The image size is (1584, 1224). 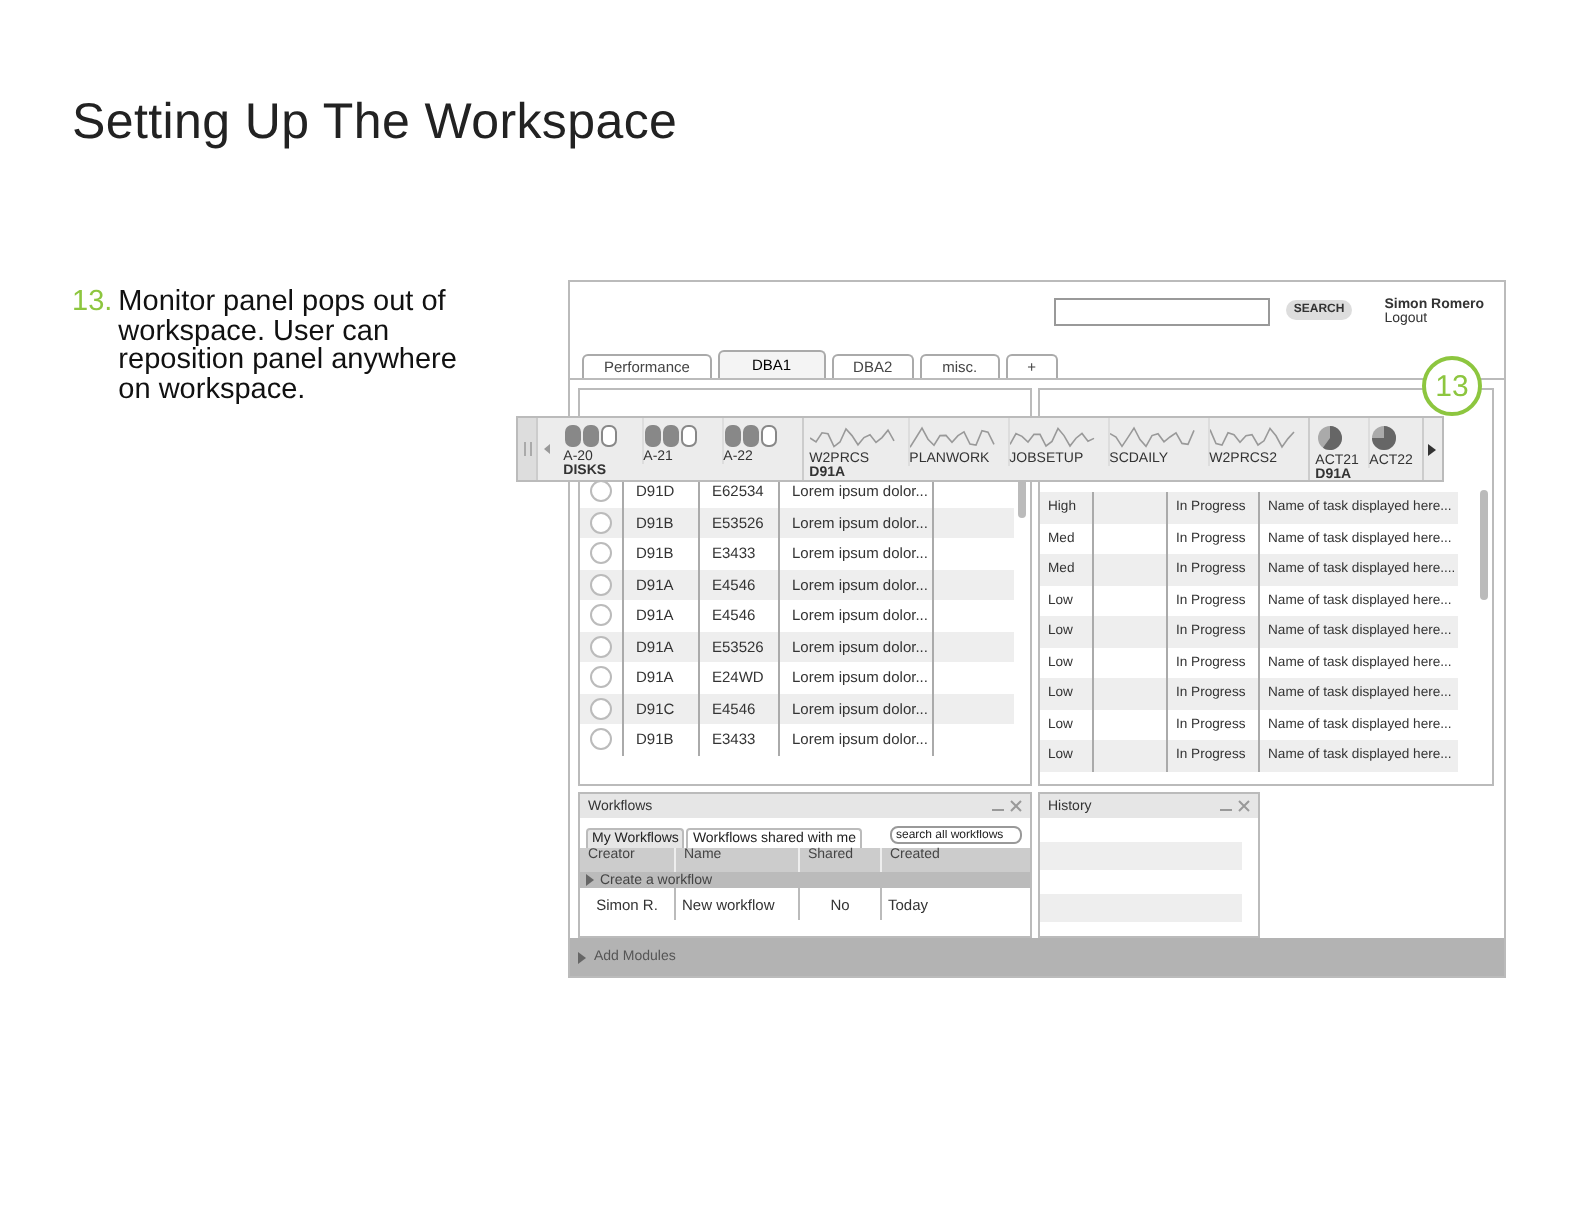 What do you see at coordinates (92, 305) in the screenshot?
I see `step-number: 13.` at bounding box center [92, 305].